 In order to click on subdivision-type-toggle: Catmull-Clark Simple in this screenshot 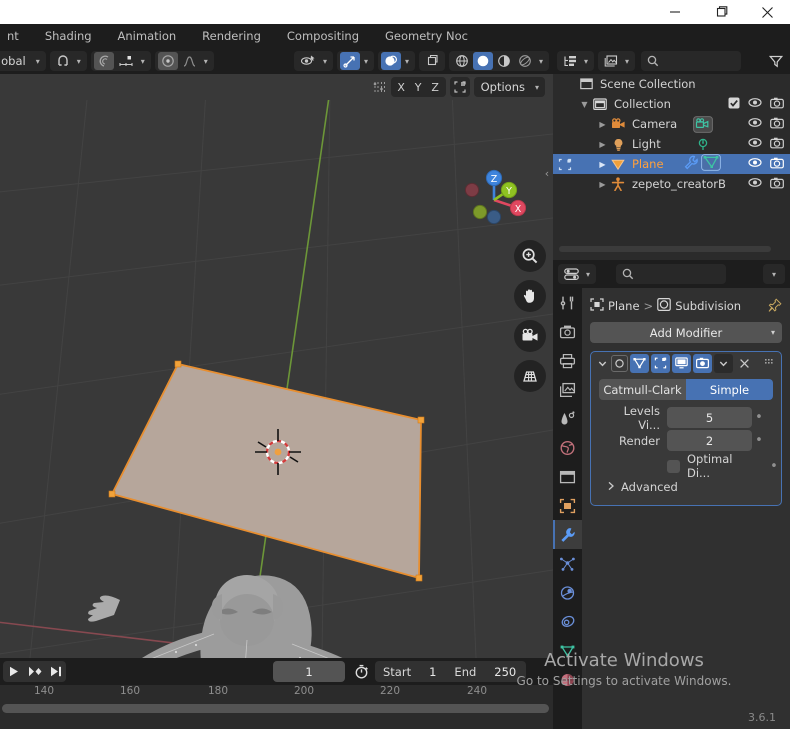, I will do `click(686, 389)`.